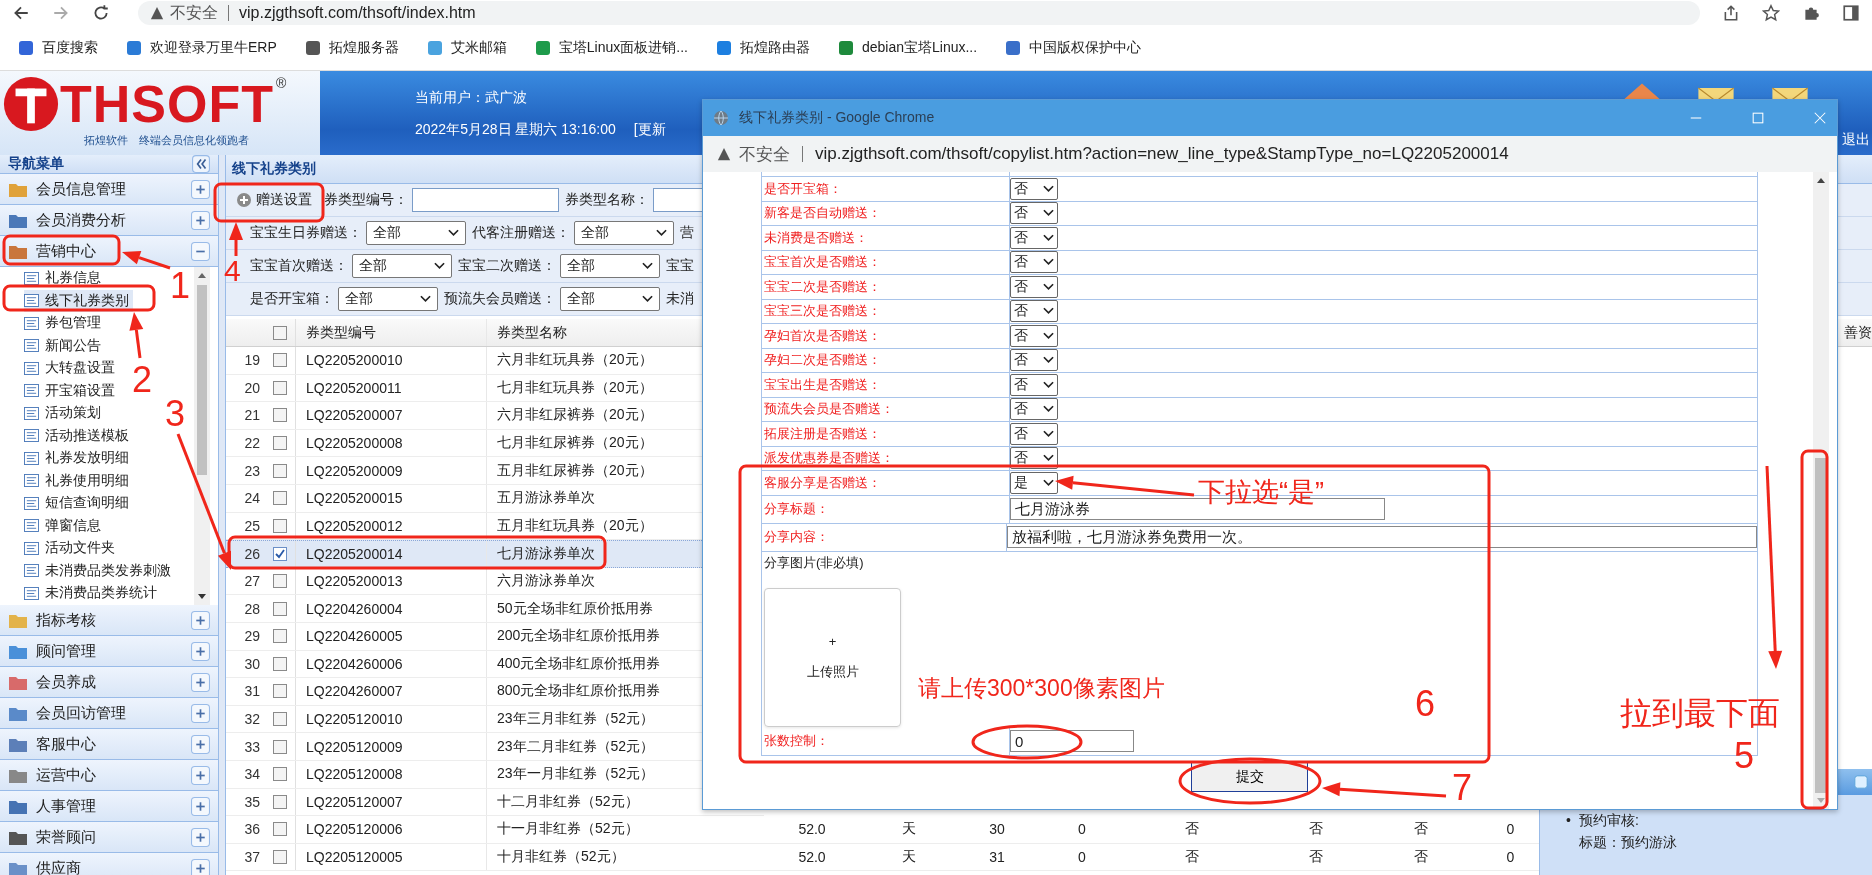  Describe the element at coordinates (649, 130) in the screenshot. I see `update-link: [更新` at that location.